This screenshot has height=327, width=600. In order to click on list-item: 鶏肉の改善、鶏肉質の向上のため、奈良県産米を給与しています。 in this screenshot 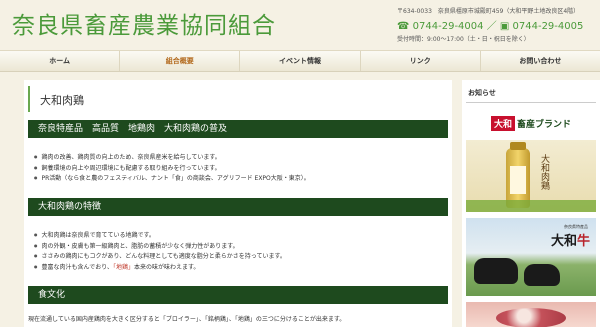, I will do `click(172, 157)`.